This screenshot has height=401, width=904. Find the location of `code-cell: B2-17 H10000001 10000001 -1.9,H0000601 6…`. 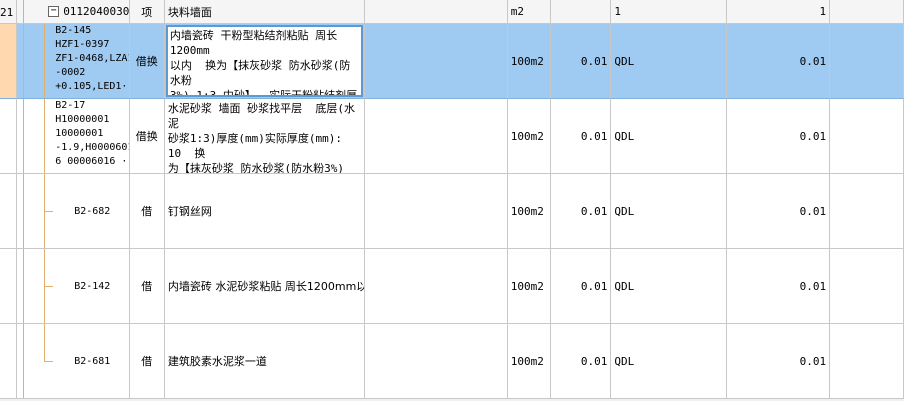

code-cell: B2-17 H10000001 10000001 -1.9,H0000601 6… is located at coordinates (73, 136).